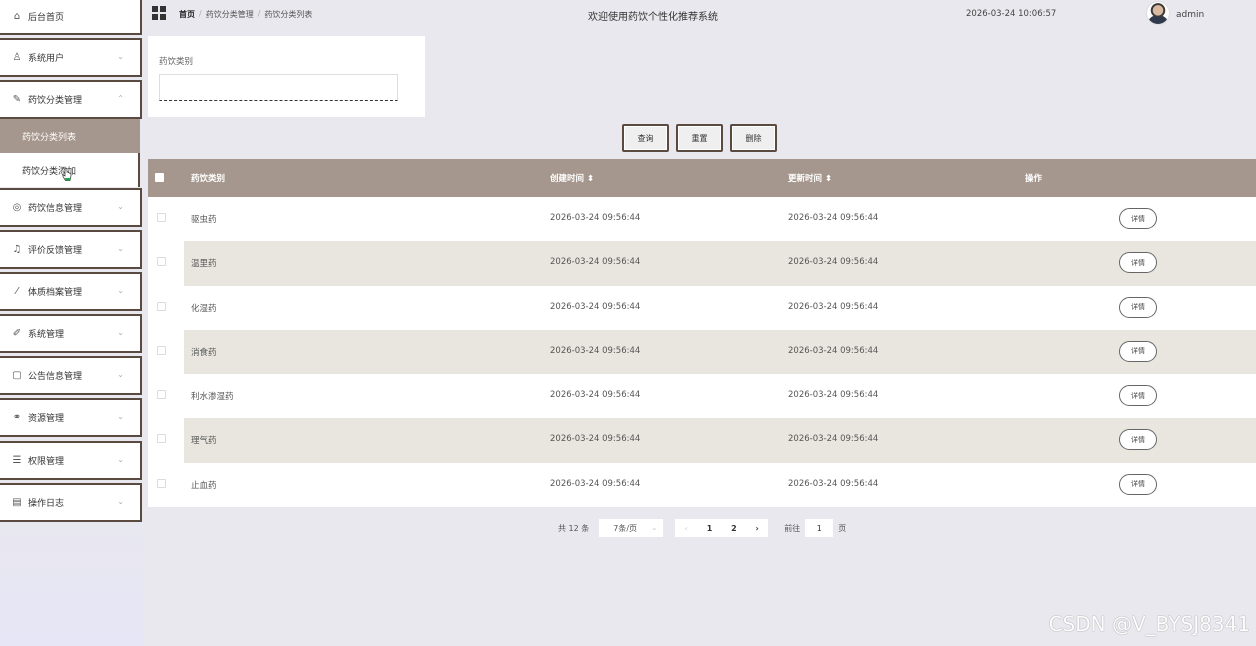 The width and height of the screenshot is (1256, 646). Describe the element at coordinates (572, 178) in the screenshot. I see `column-header-created: 创建时间 ⬍` at that location.